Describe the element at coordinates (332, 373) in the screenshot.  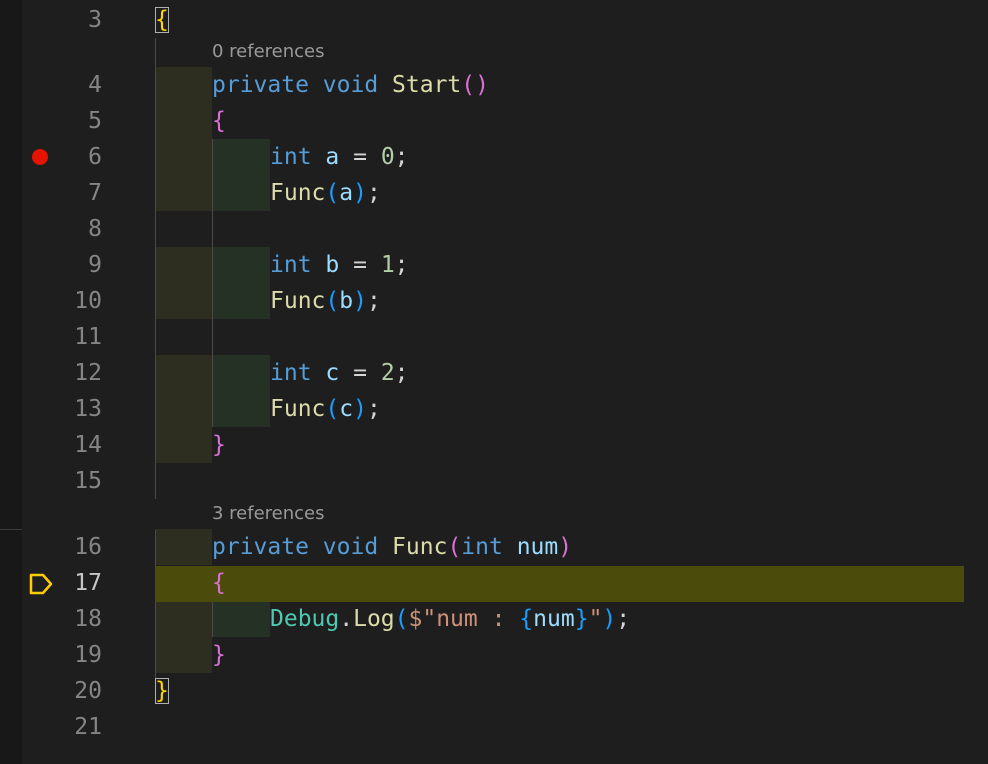
I see `code-token: c` at that location.